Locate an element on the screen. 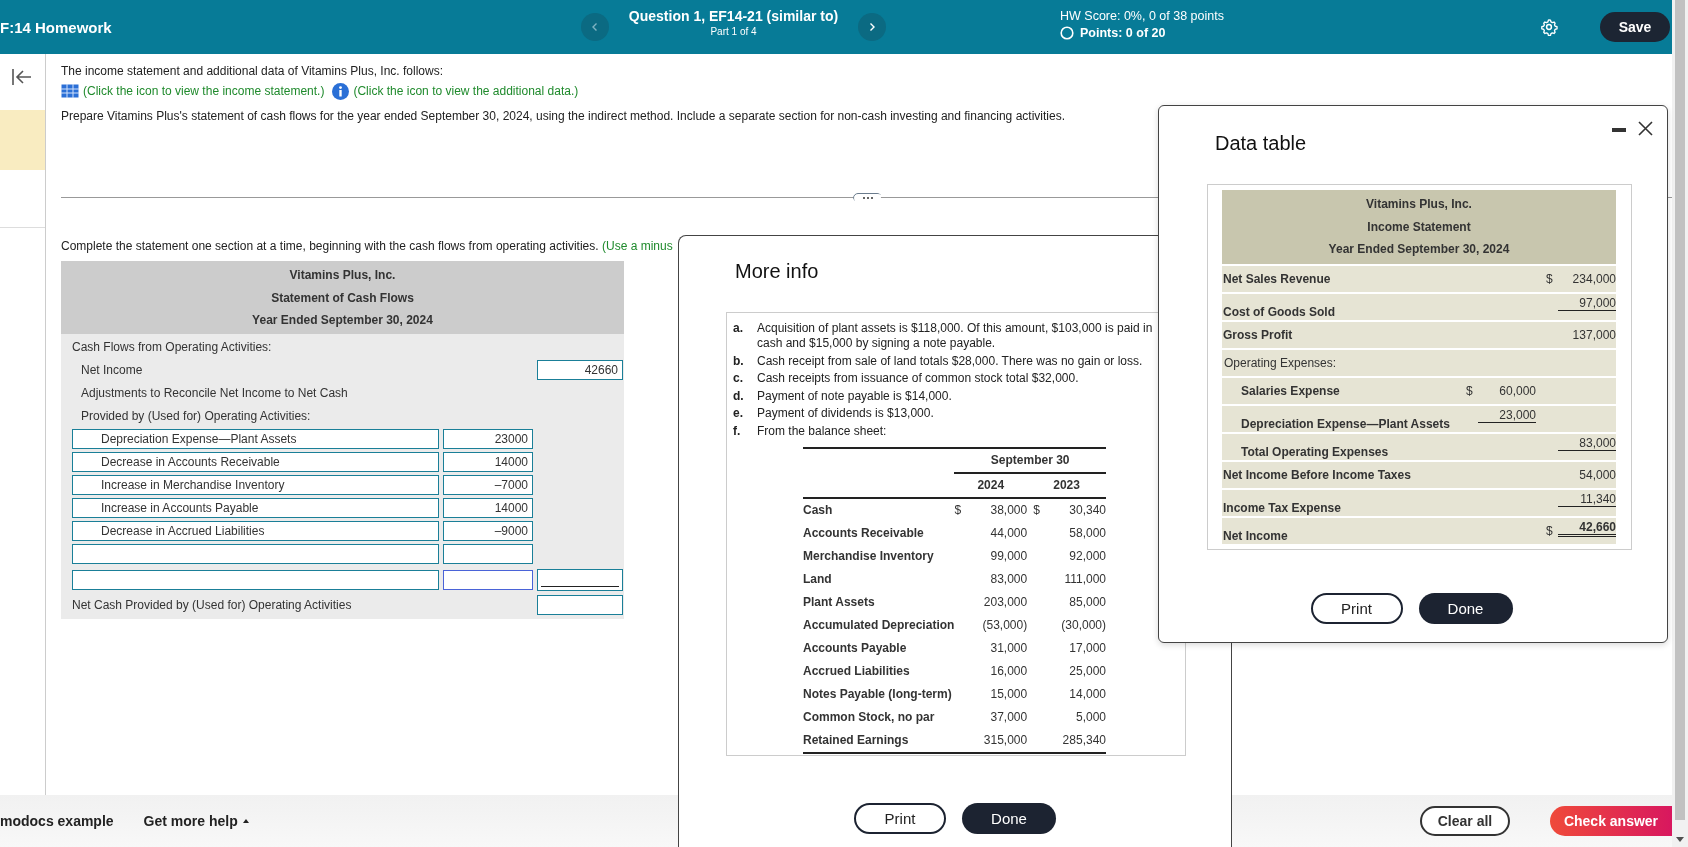  example-link: modocs example is located at coordinates (57, 821).